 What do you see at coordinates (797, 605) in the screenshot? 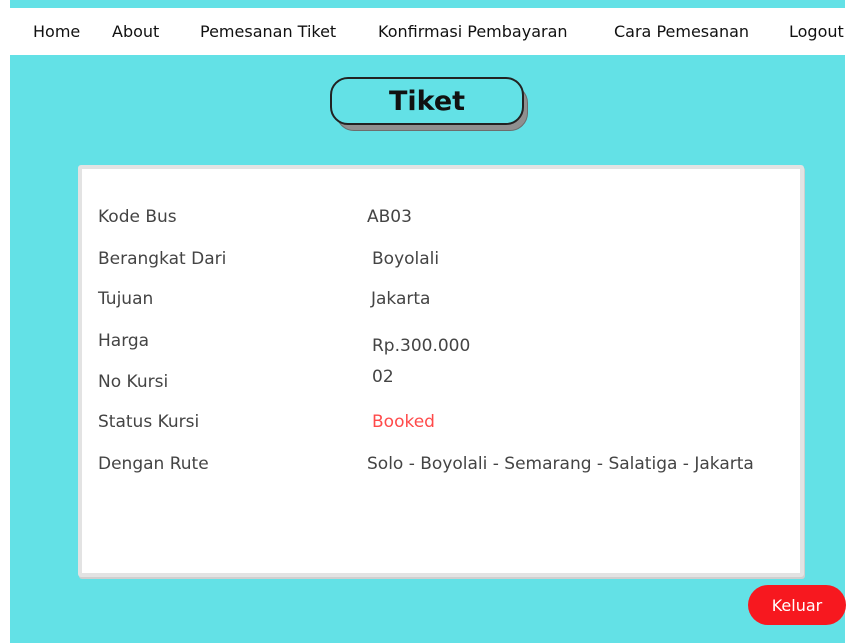
I see `keluar-button: Keluar` at bounding box center [797, 605].